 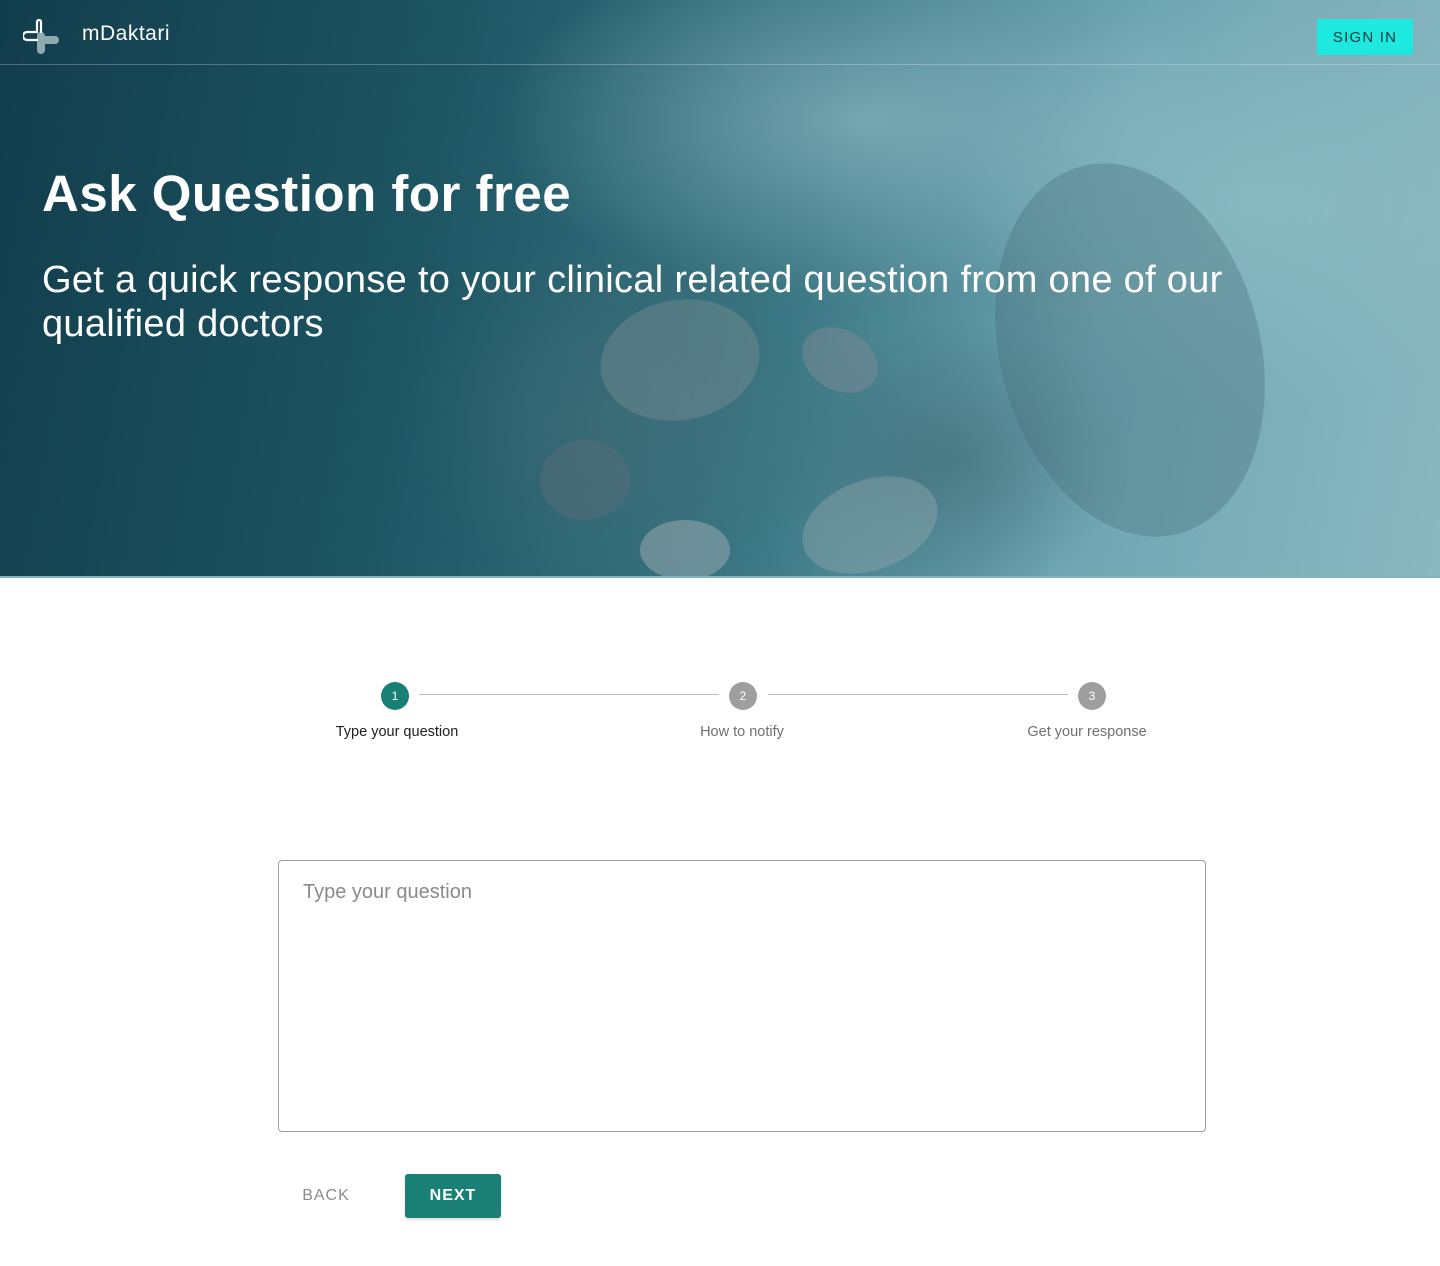 I want to click on page-title: Ask Question for free, so click(x=307, y=193).